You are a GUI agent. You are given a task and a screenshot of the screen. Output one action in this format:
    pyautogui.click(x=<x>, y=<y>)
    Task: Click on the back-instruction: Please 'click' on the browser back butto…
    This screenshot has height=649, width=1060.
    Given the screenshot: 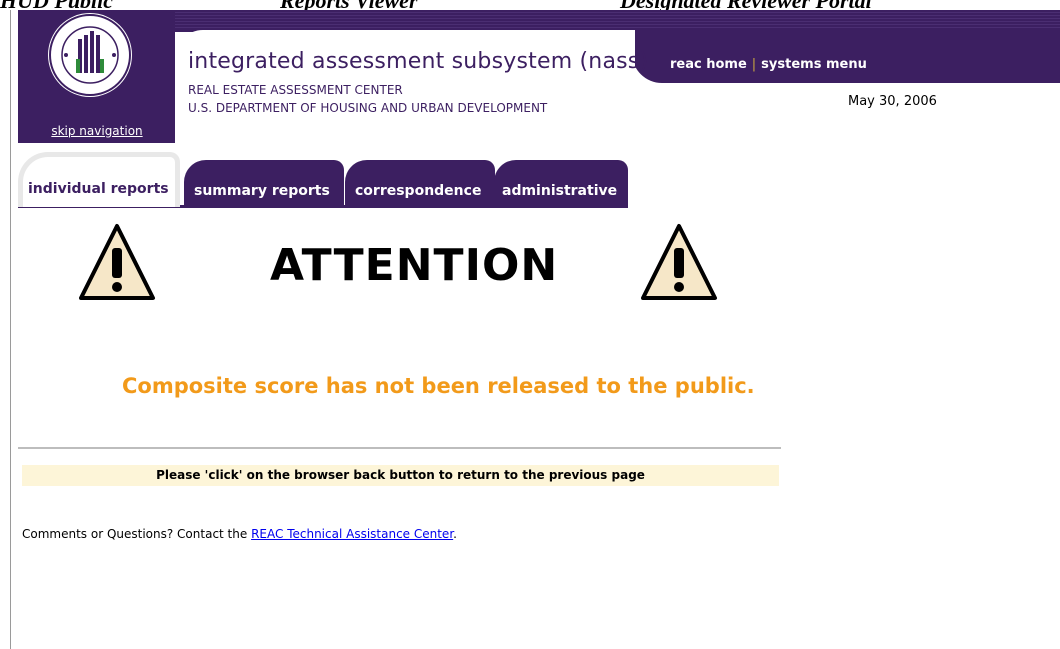 What is the action you would take?
    pyautogui.click(x=400, y=475)
    